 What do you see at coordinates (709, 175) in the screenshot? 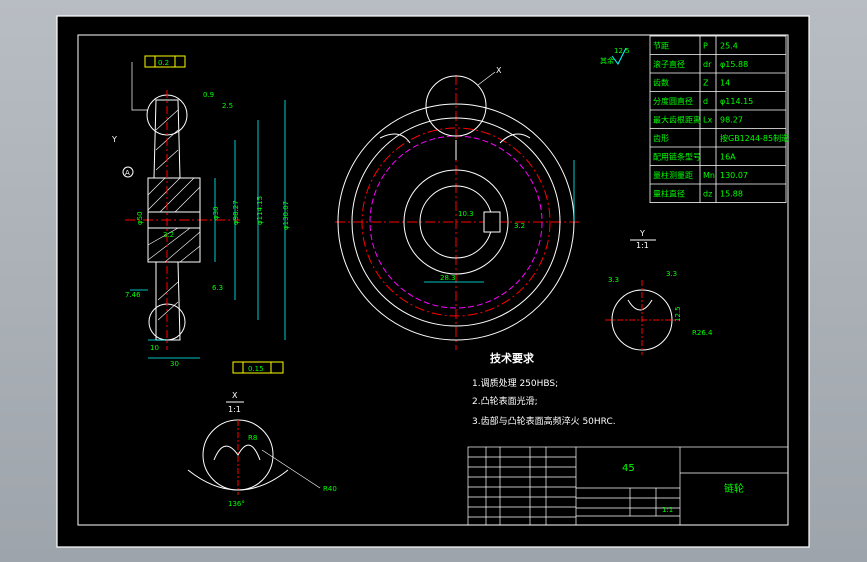
I see `param-sym: Mn` at bounding box center [709, 175].